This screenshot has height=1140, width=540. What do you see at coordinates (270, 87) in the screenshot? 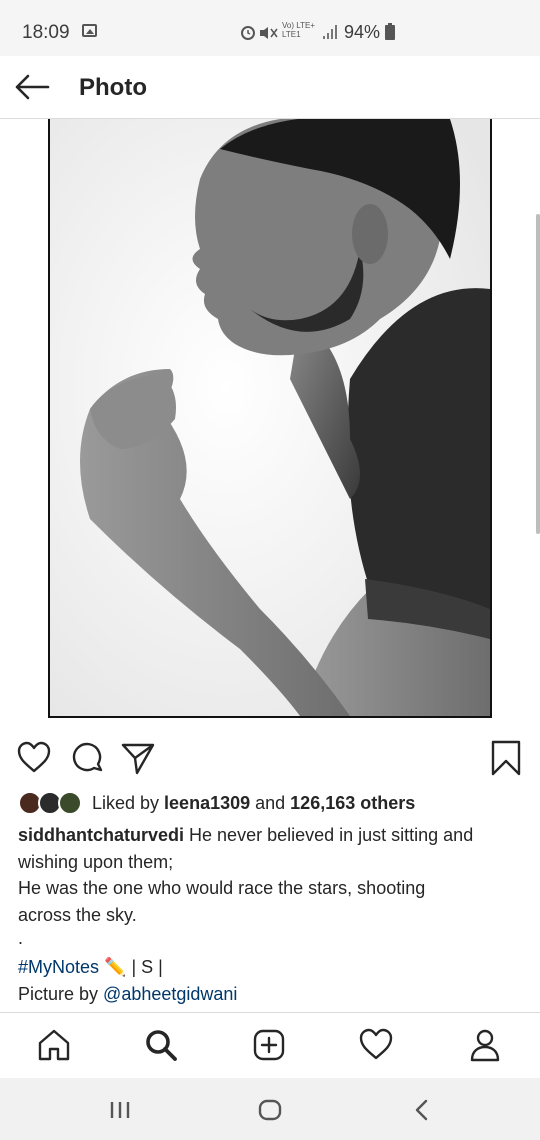
I see `top-bar: Photo` at bounding box center [270, 87].